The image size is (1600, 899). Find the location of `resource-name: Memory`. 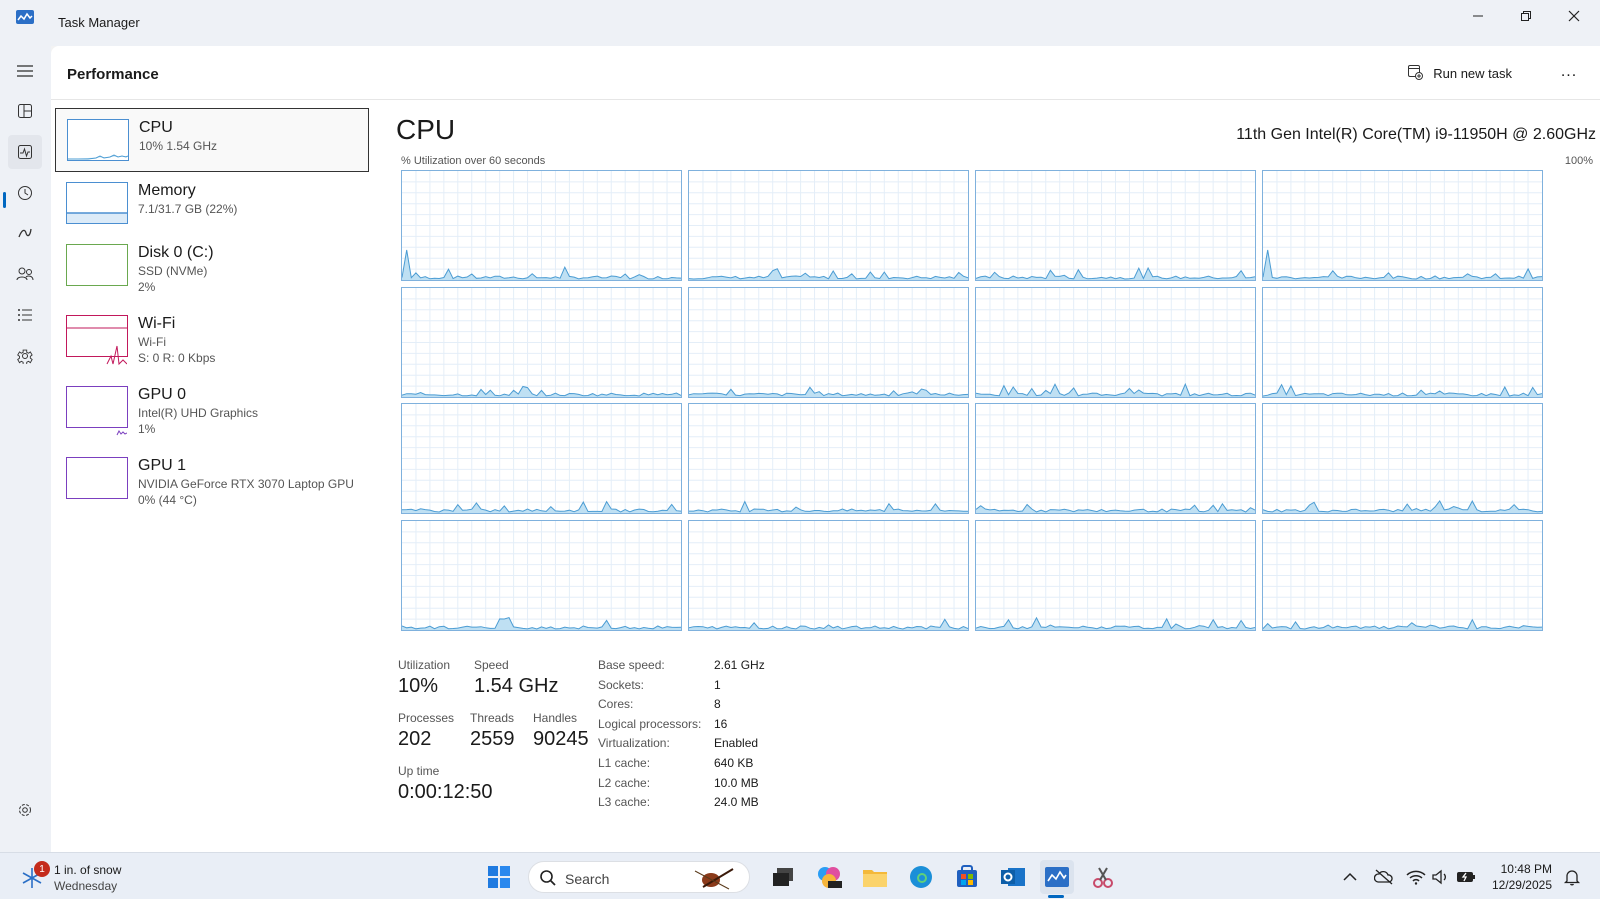

resource-name: Memory is located at coordinates (167, 190).